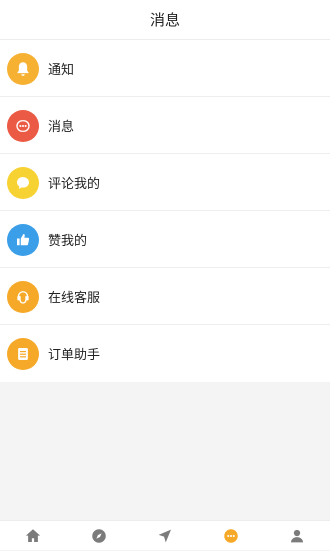 The image size is (330, 551). I want to click on profile-icon, so click(297, 535).